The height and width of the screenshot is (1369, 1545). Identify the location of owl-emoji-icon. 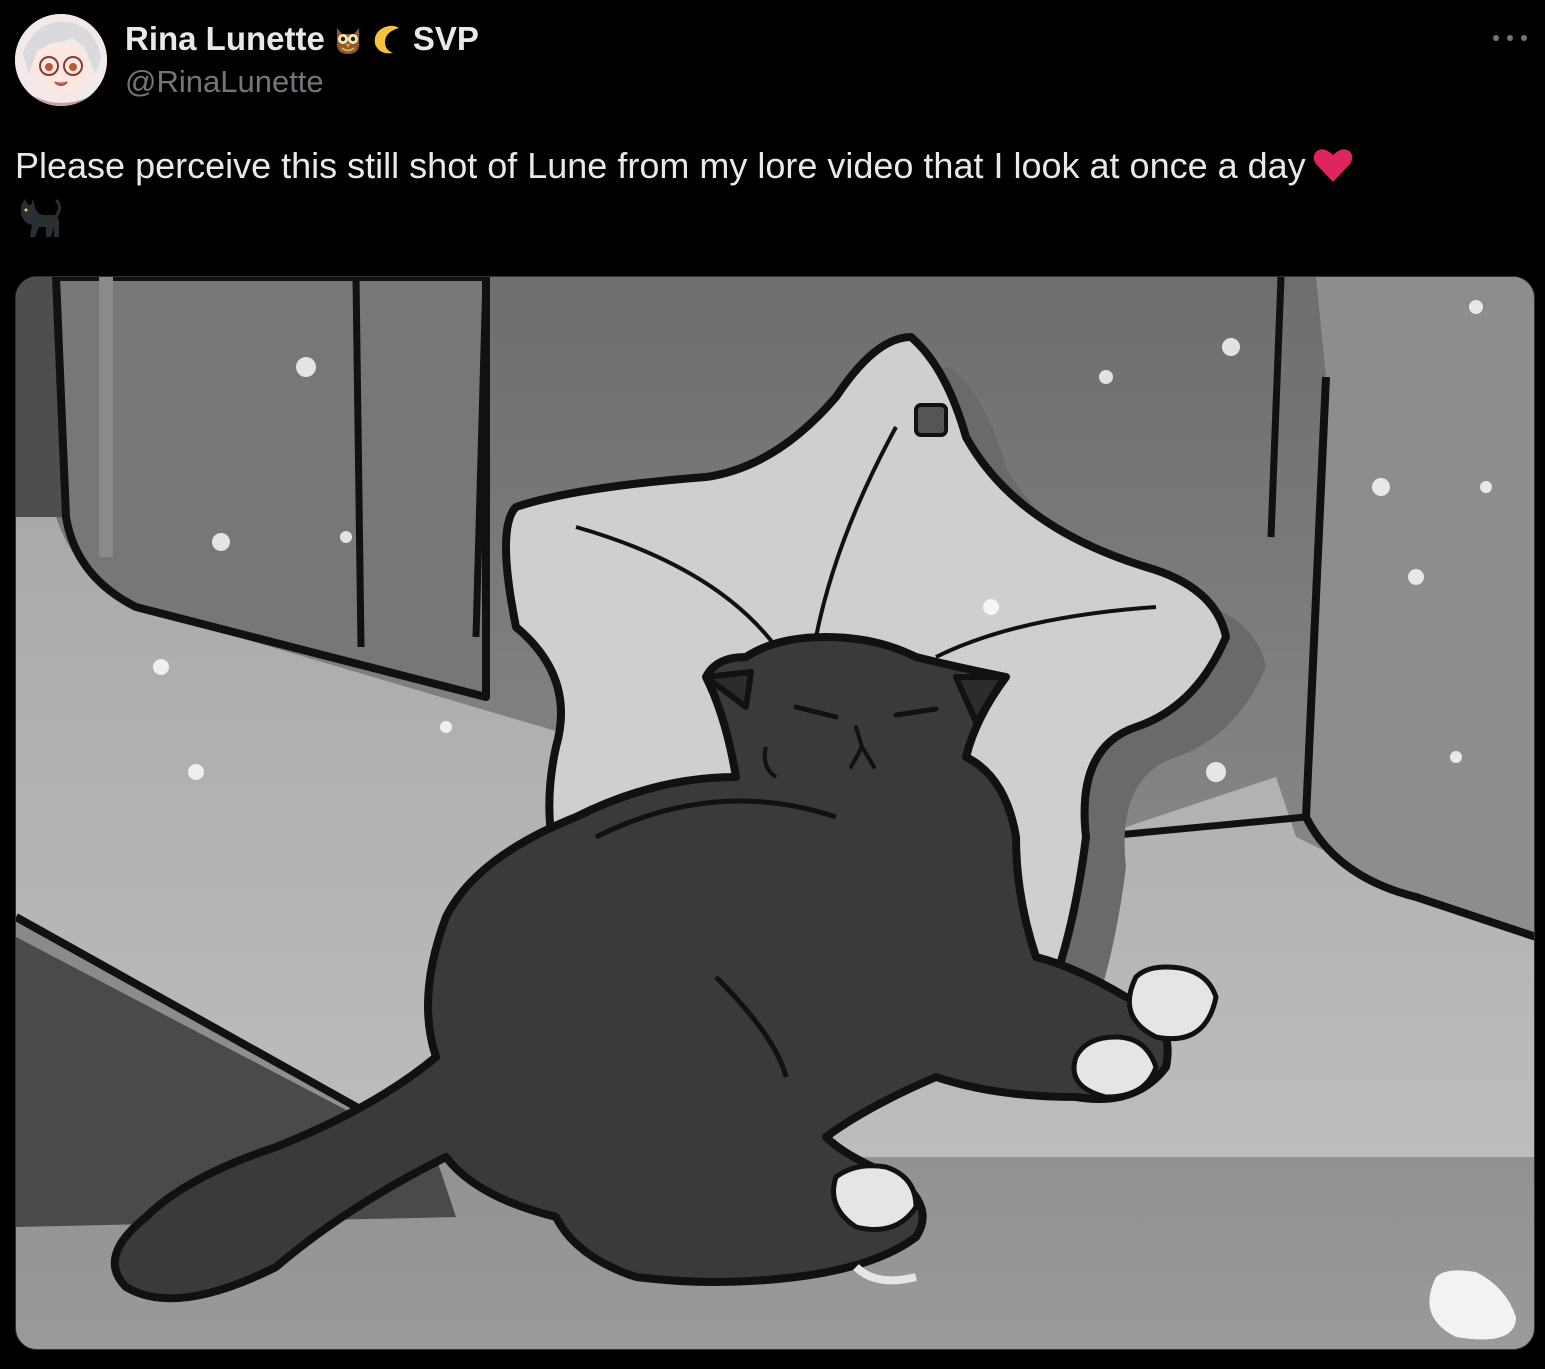
(348, 39).